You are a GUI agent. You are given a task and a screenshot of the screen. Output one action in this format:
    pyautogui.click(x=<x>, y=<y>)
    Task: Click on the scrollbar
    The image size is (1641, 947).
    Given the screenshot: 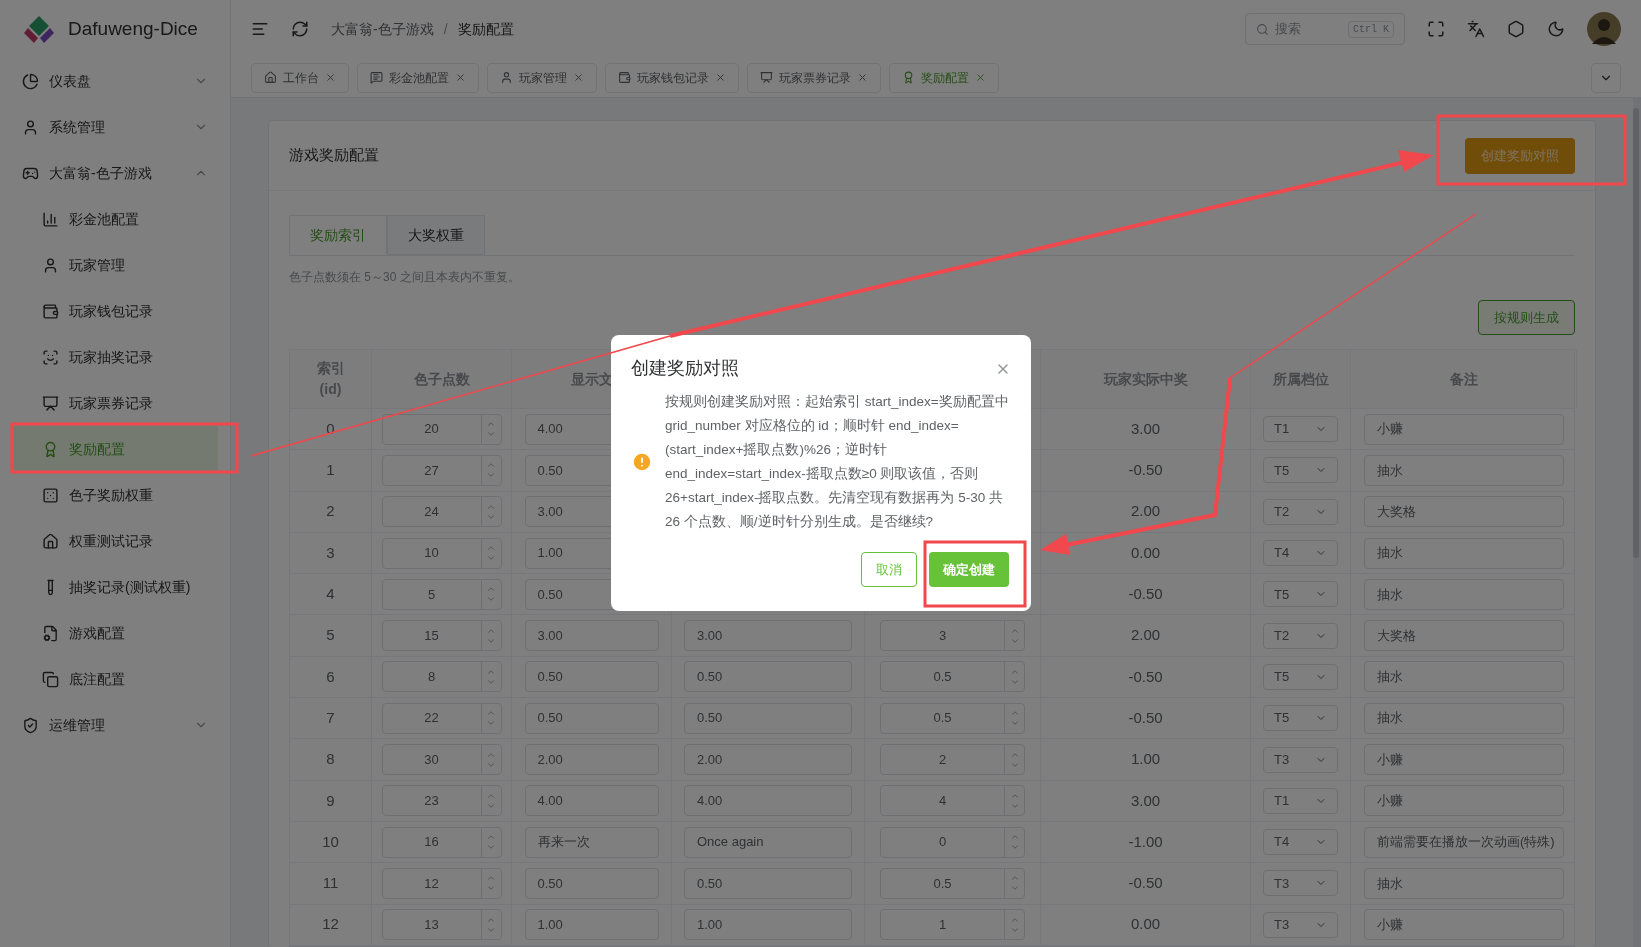 What is the action you would take?
    pyautogui.click(x=1637, y=522)
    